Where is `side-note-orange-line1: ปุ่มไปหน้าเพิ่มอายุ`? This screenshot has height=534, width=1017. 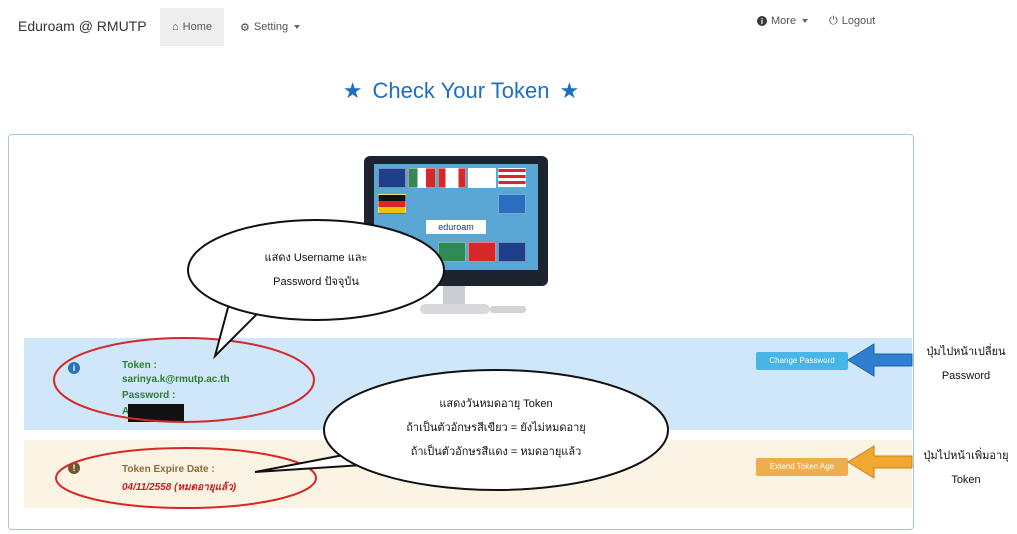
side-note-orange-line1: ปุ่มไปหน้าเพิ่มอายุ is located at coordinates (966, 456).